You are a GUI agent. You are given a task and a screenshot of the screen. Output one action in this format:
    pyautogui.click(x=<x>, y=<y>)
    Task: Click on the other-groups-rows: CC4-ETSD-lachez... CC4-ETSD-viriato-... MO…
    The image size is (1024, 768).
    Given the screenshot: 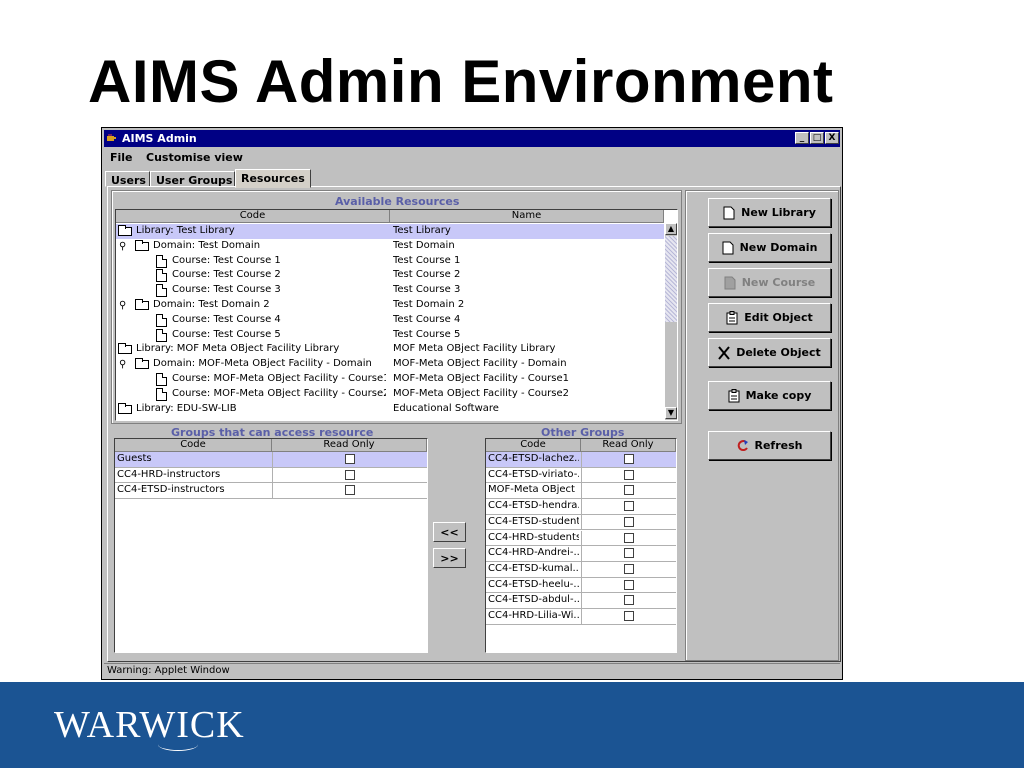 What is the action you would take?
    pyautogui.click(x=581, y=552)
    